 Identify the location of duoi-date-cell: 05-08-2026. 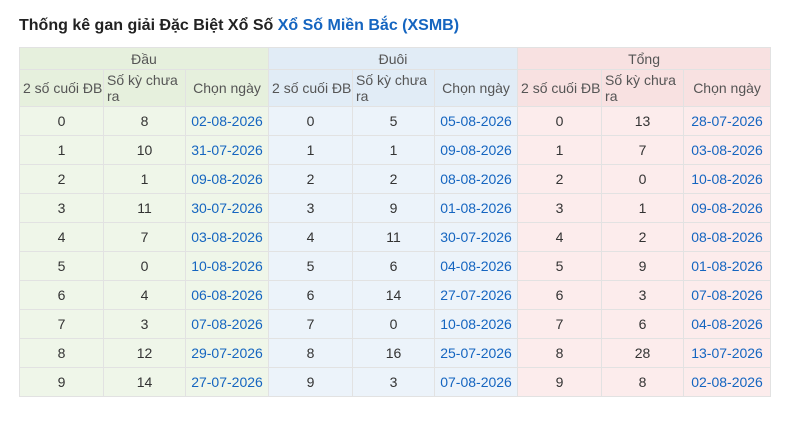
(476, 121).